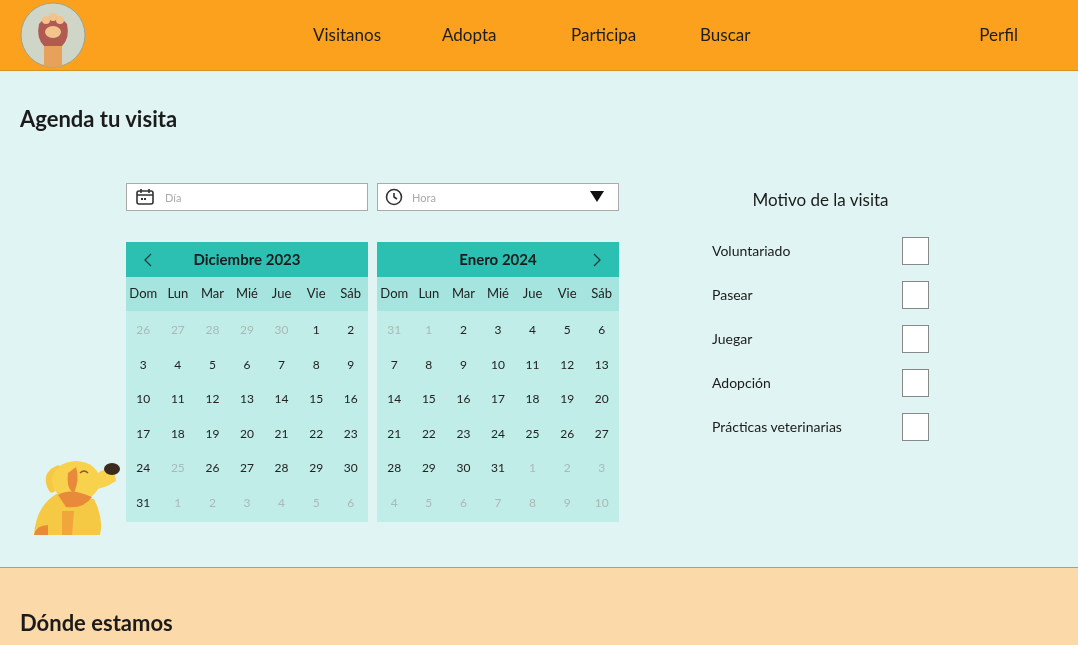 This screenshot has width=1078, height=645. Describe the element at coordinates (247, 260) in the screenshot. I see `month-title: Diciembre 2023` at that location.